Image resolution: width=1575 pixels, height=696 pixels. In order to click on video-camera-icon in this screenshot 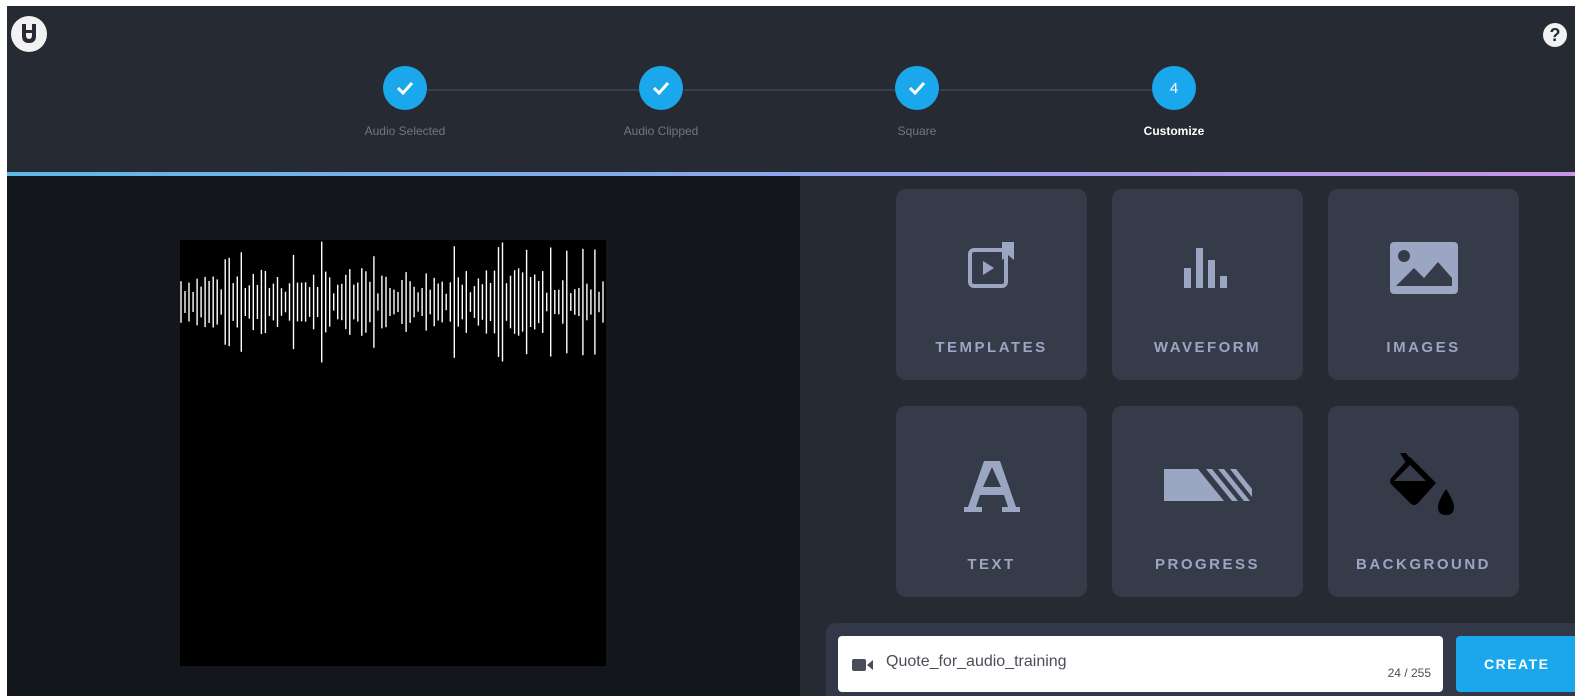, I will do `click(863, 667)`.